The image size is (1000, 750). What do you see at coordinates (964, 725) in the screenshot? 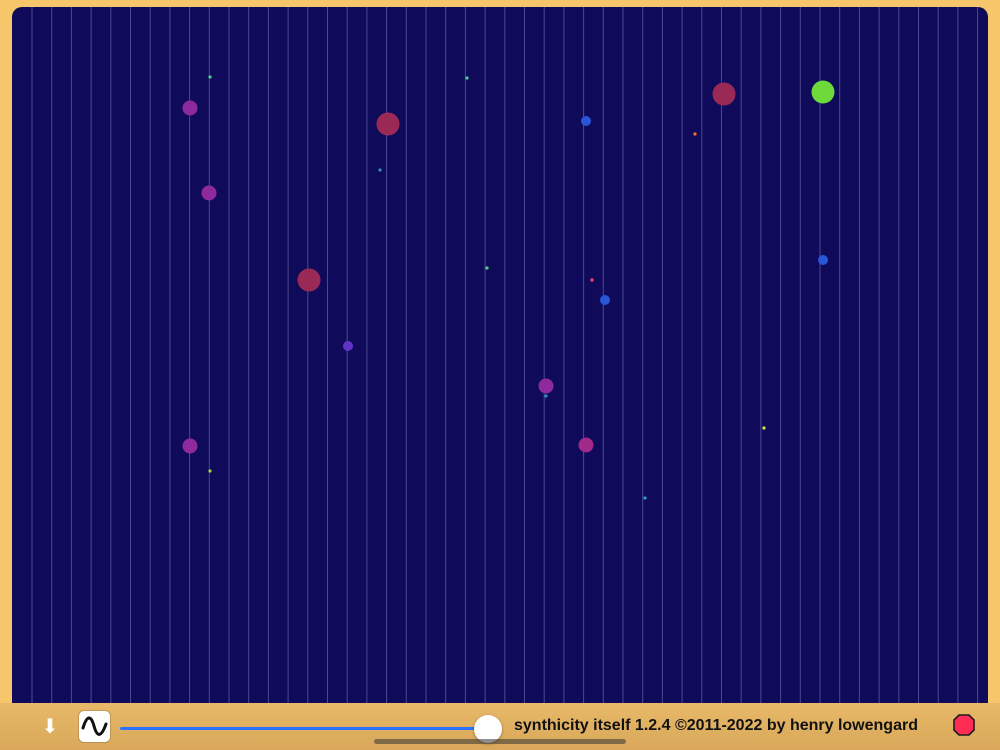
I see `stop-octagon-icon` at bounding box center [964, 725].